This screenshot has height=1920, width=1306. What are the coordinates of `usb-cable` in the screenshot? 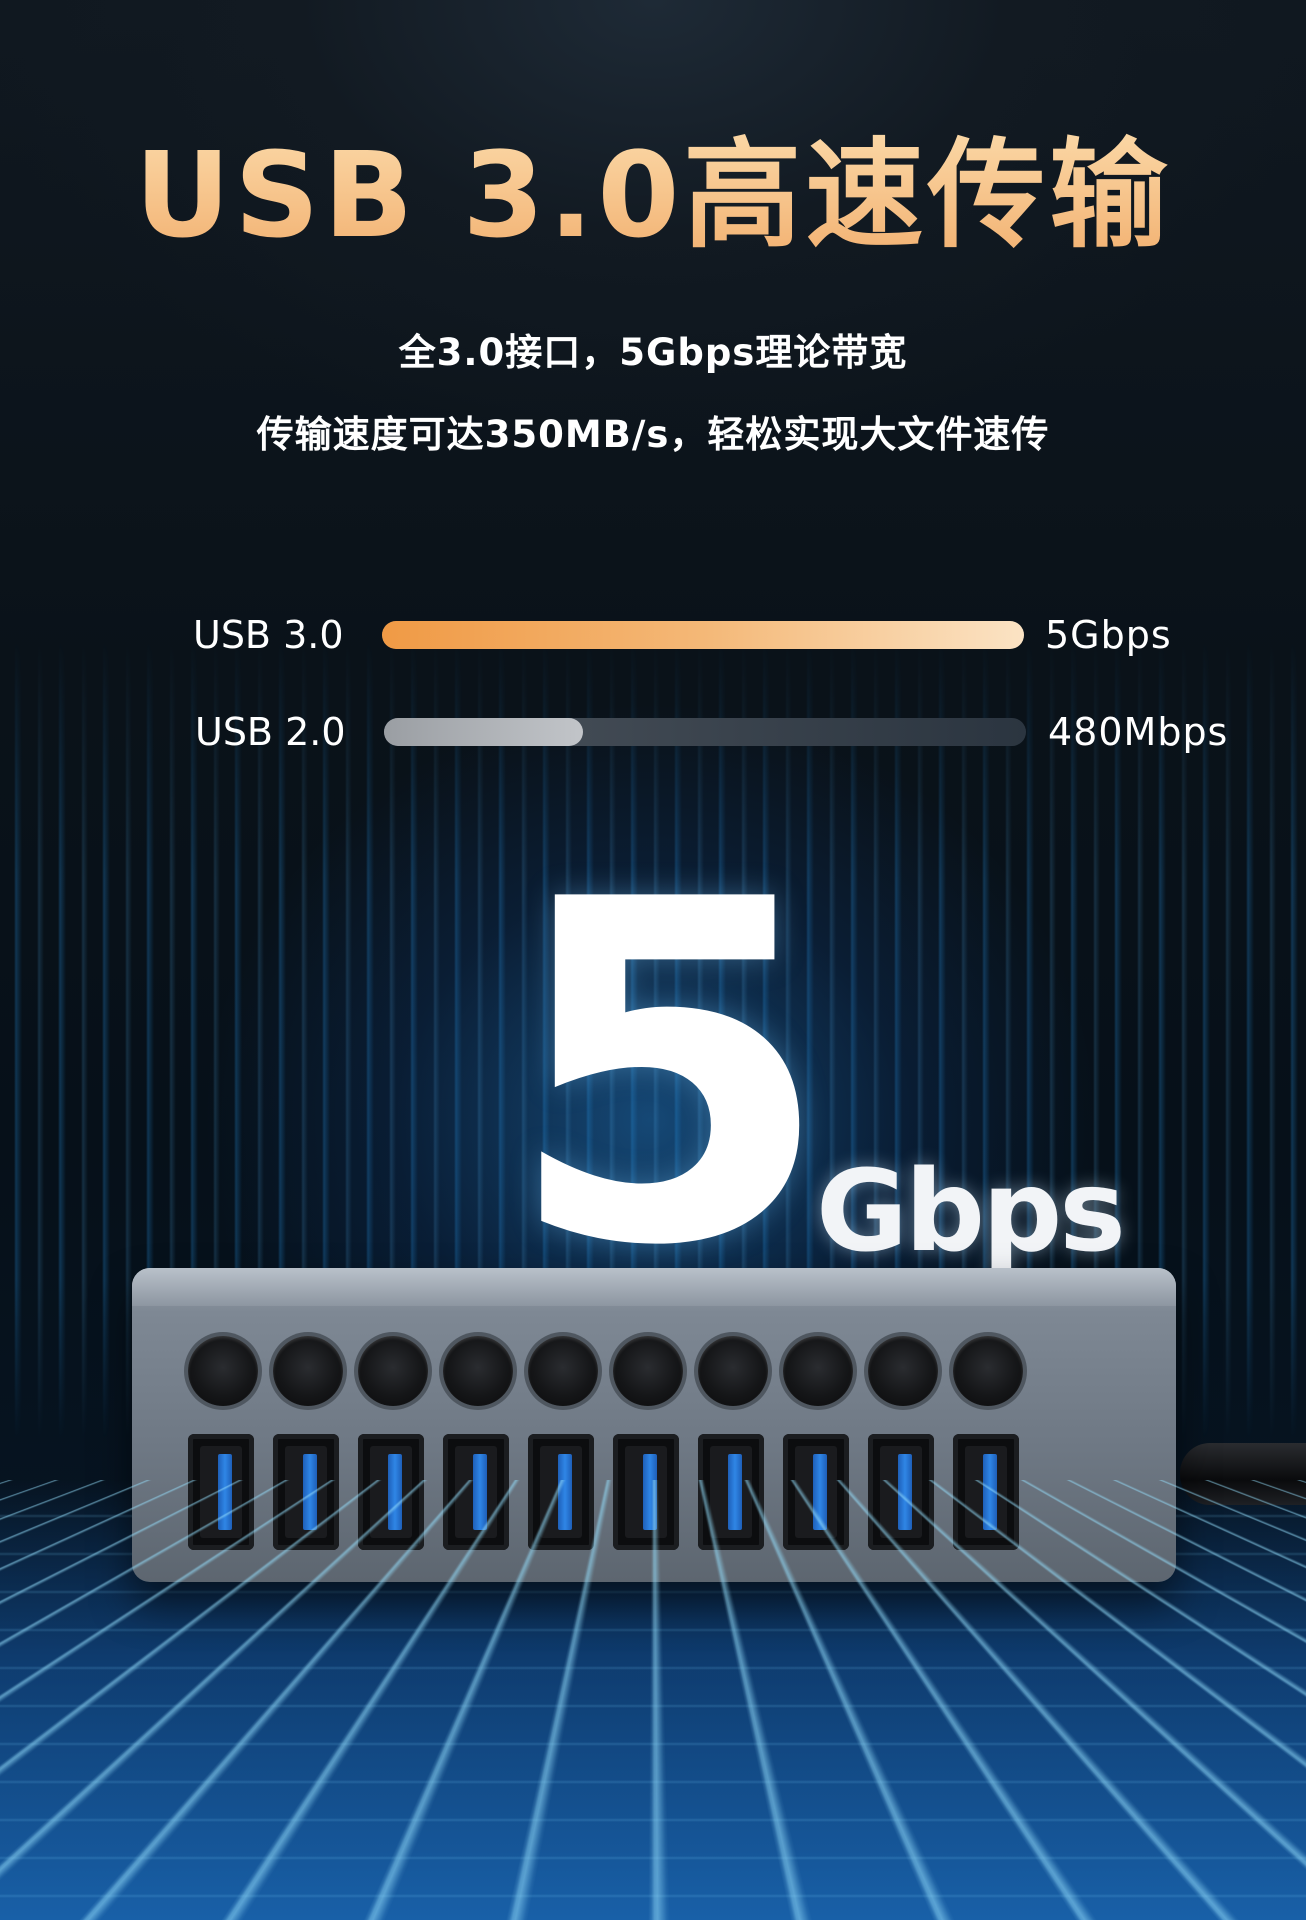 It's located at (1243, 1474).